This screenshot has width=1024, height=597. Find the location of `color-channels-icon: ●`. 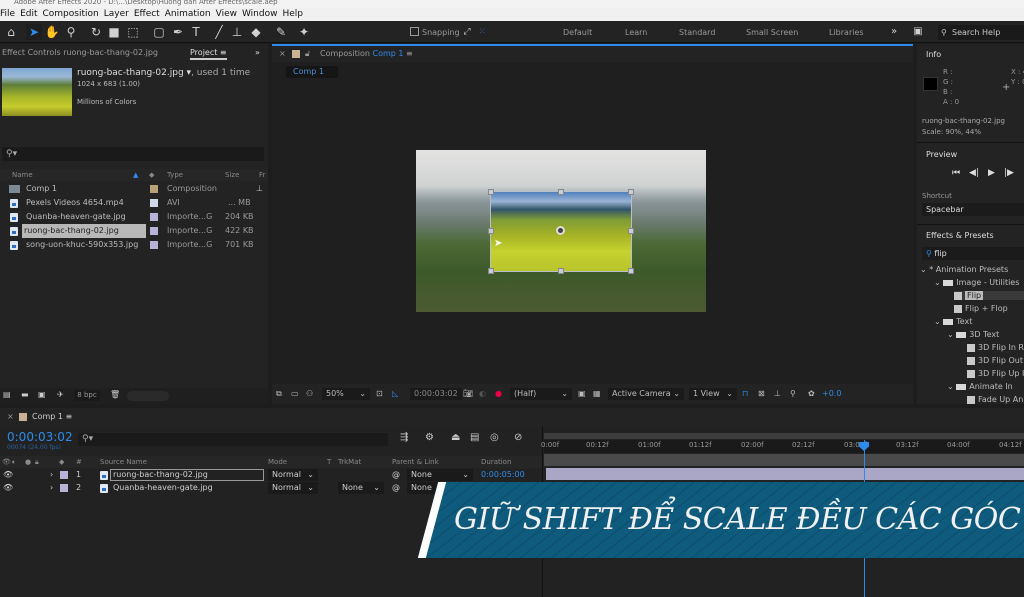

color-channels-icon: ● is located at coordinates (498, 394).